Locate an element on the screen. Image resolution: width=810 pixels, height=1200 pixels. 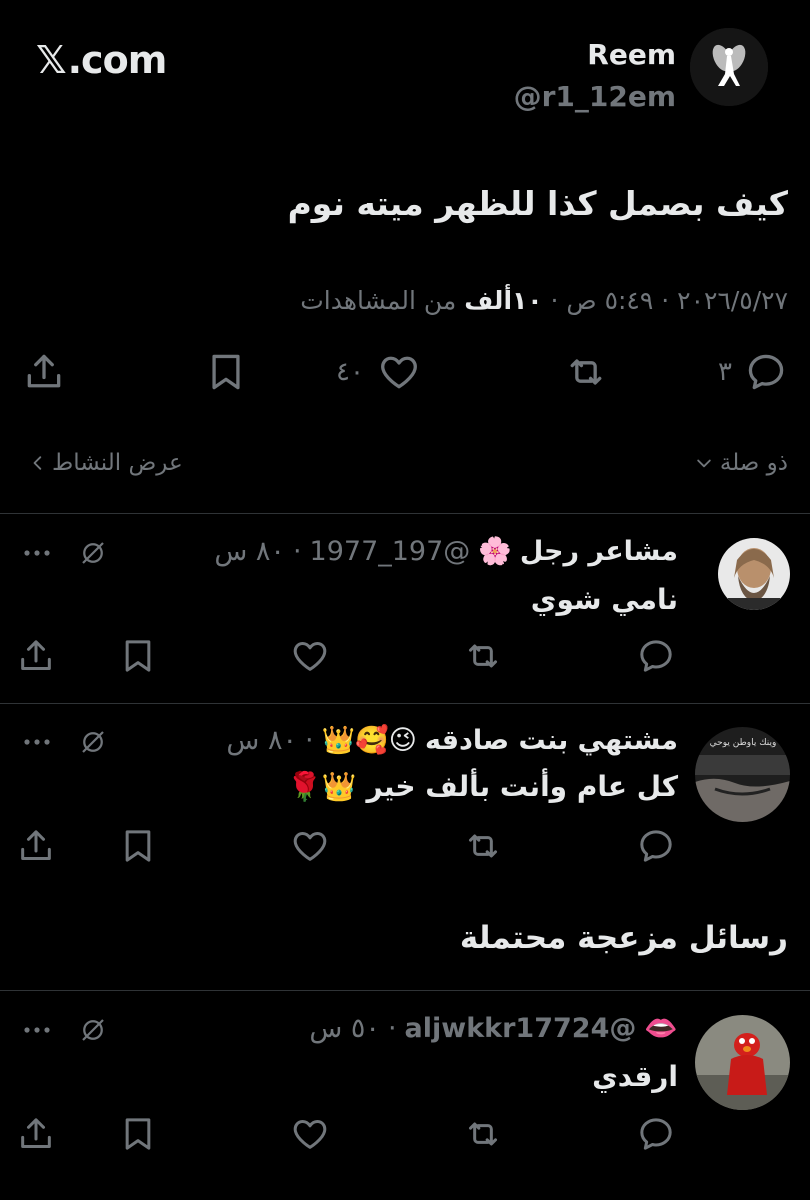
reply-header: 👄 @aljwkkr17724 · ٥٠ س is located at coordinates (493, 1028).